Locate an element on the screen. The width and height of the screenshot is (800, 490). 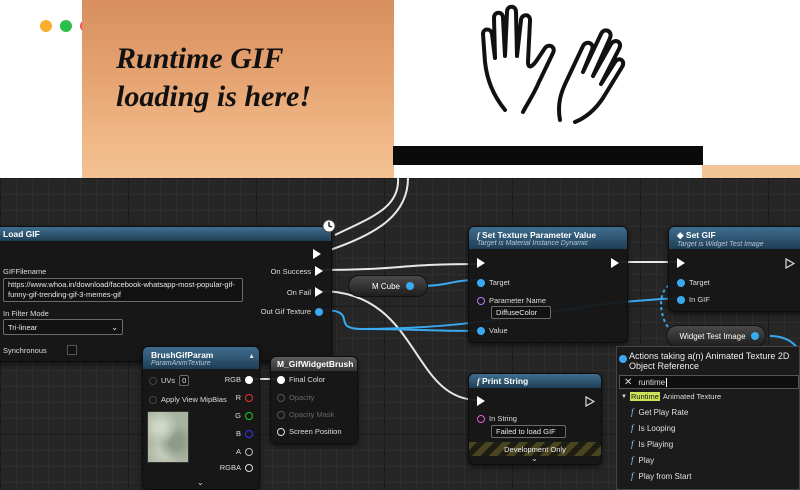
rgba-row: RGBA is located at coordinates (236, 467).